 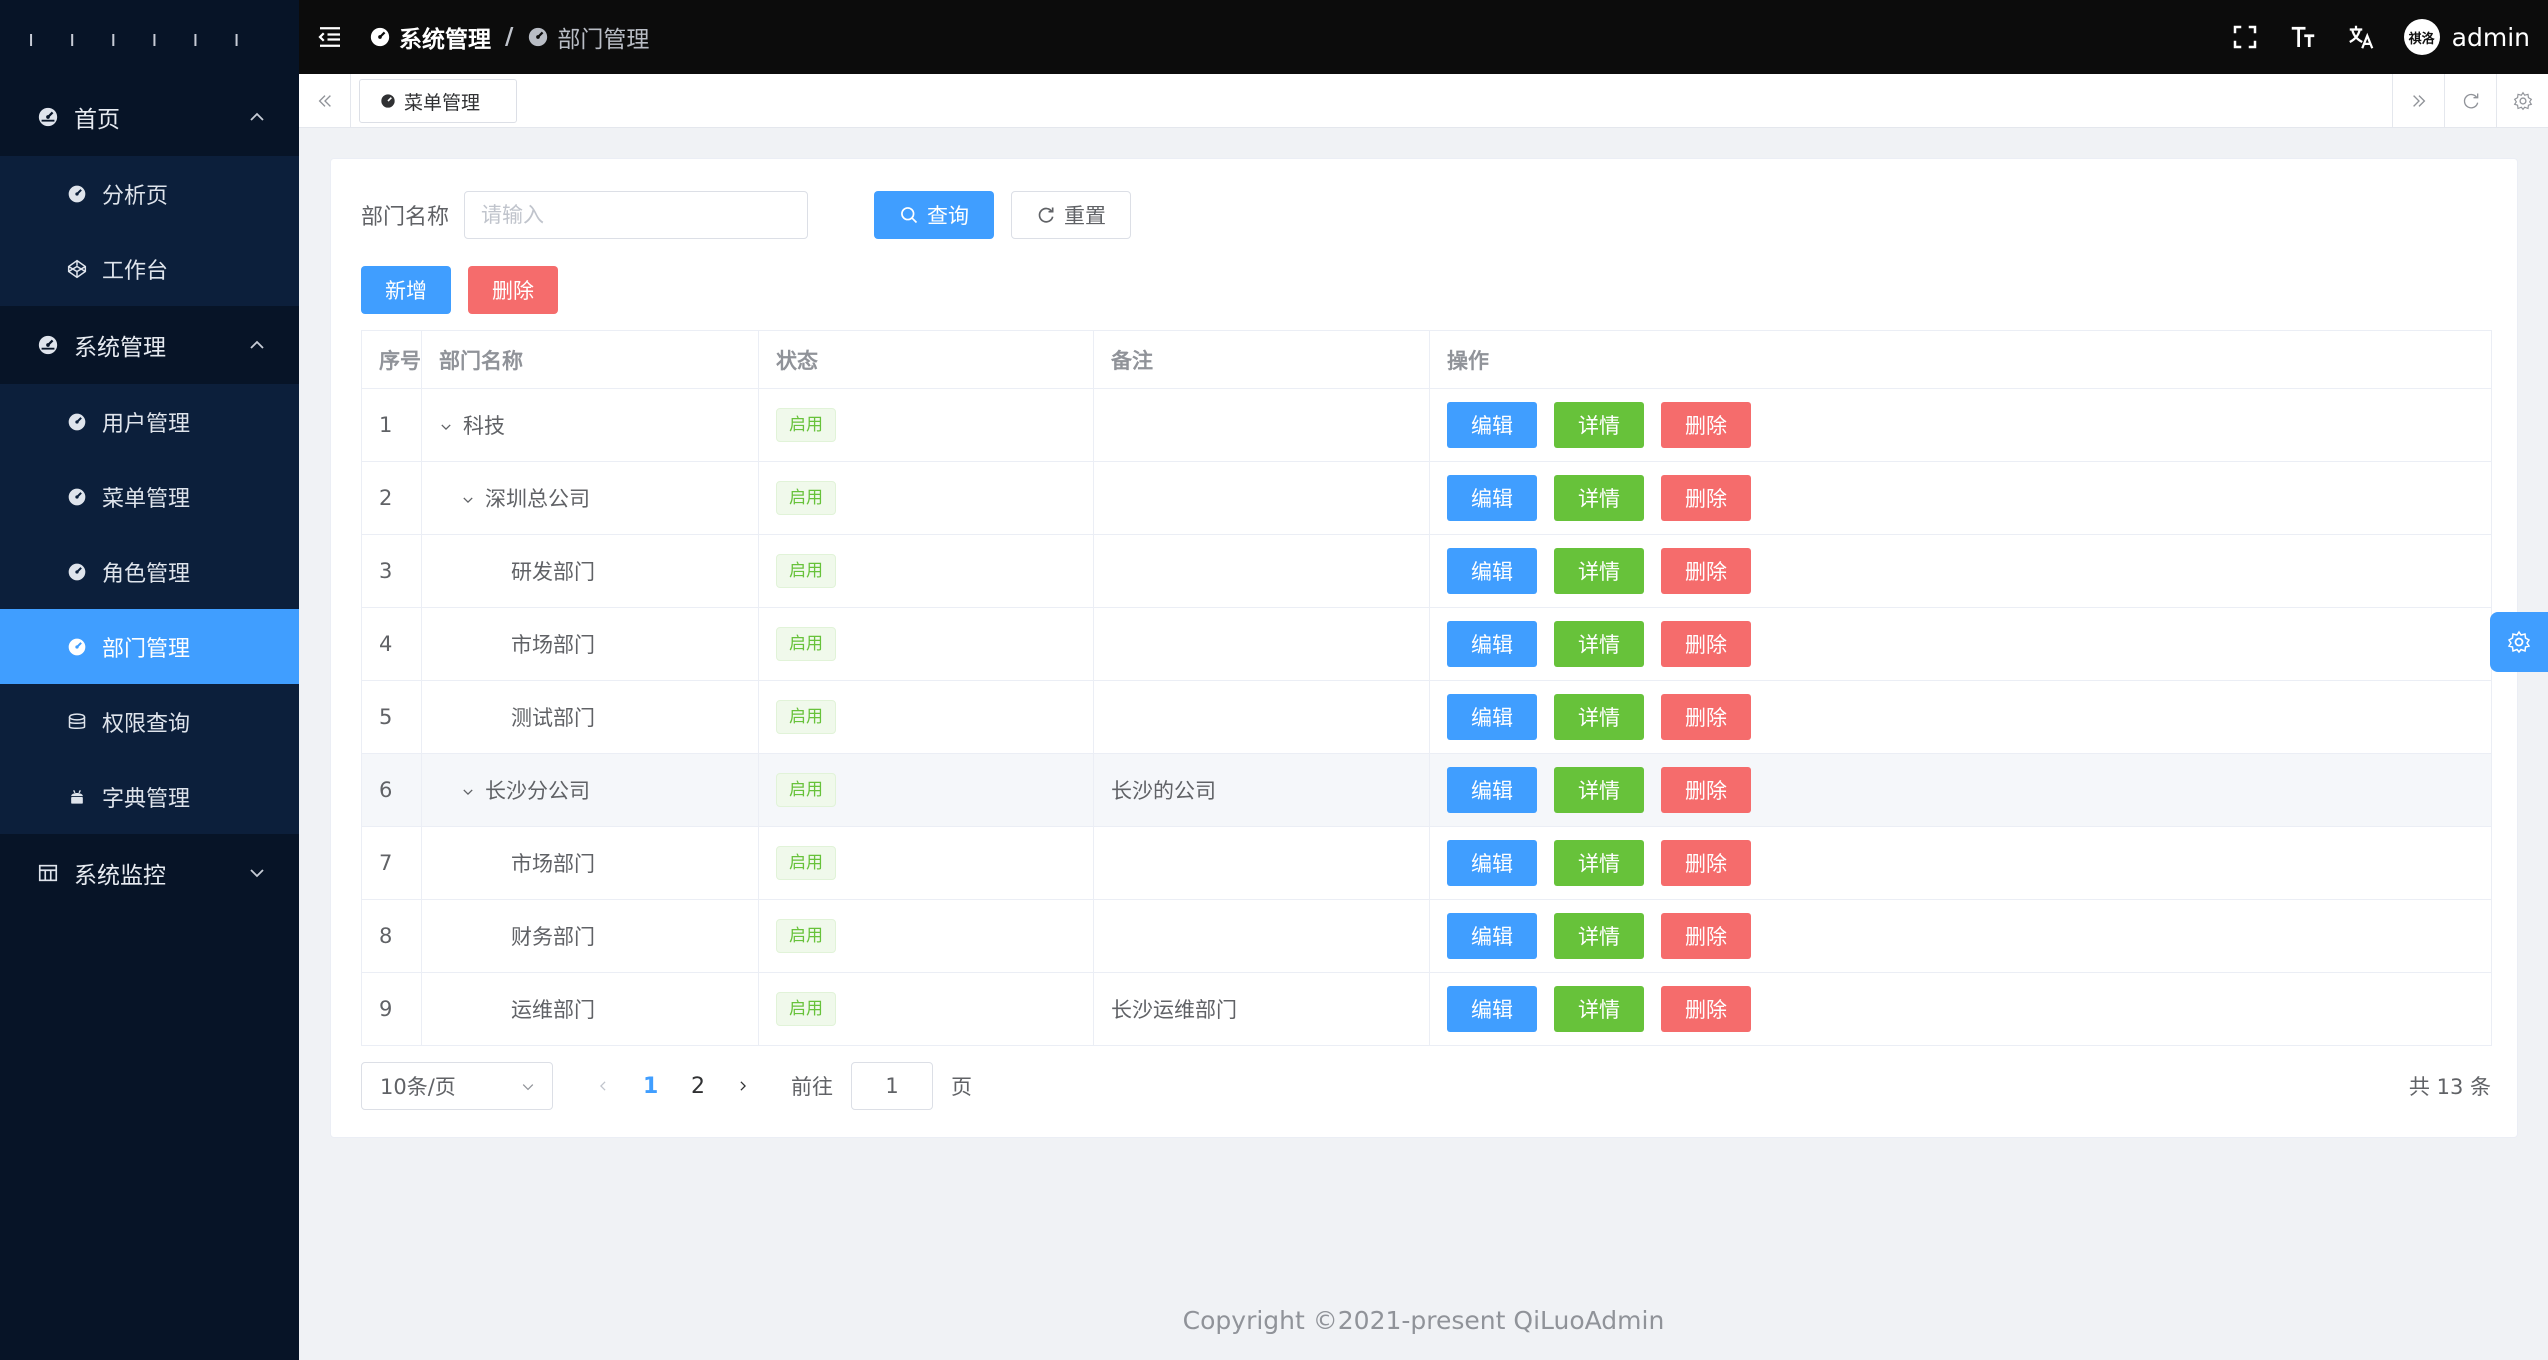 What do you see at coordinates (2245, 37) in the screenshot?
I see `fullscreen-icon` at bounding box center [2245, 37].